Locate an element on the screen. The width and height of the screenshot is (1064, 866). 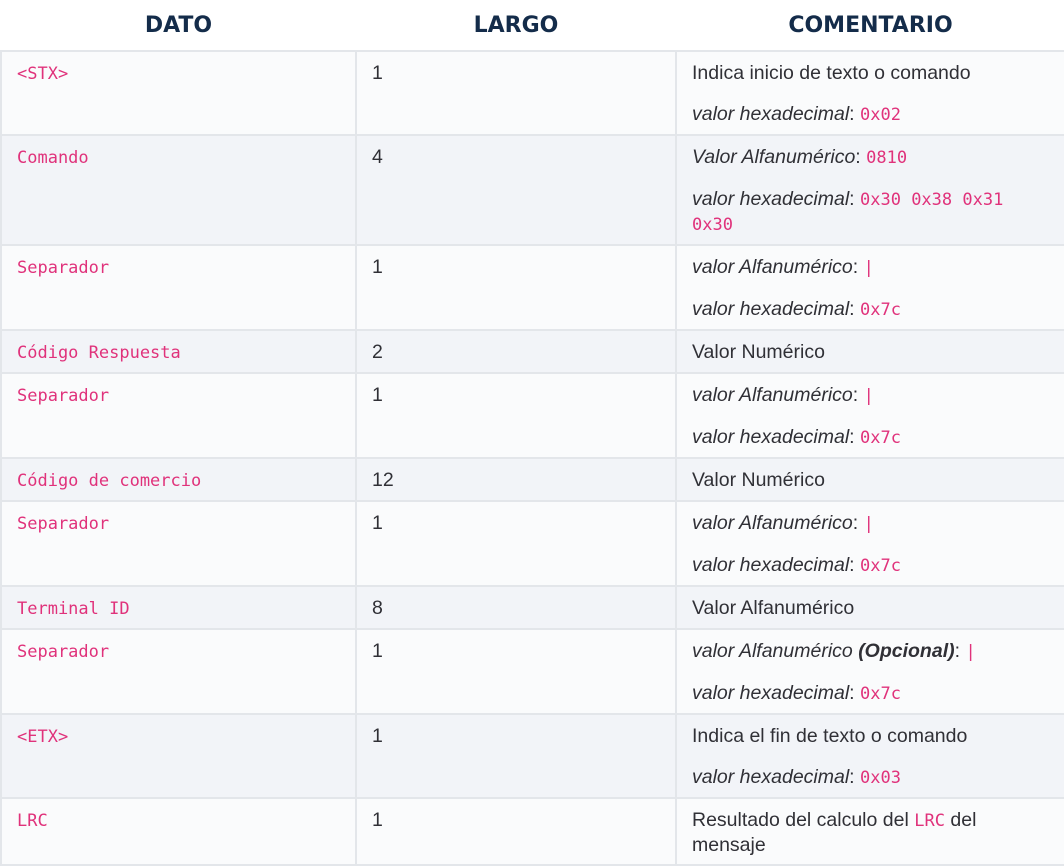
dato-cell: <ETX> is located at coordinates (178, 756).